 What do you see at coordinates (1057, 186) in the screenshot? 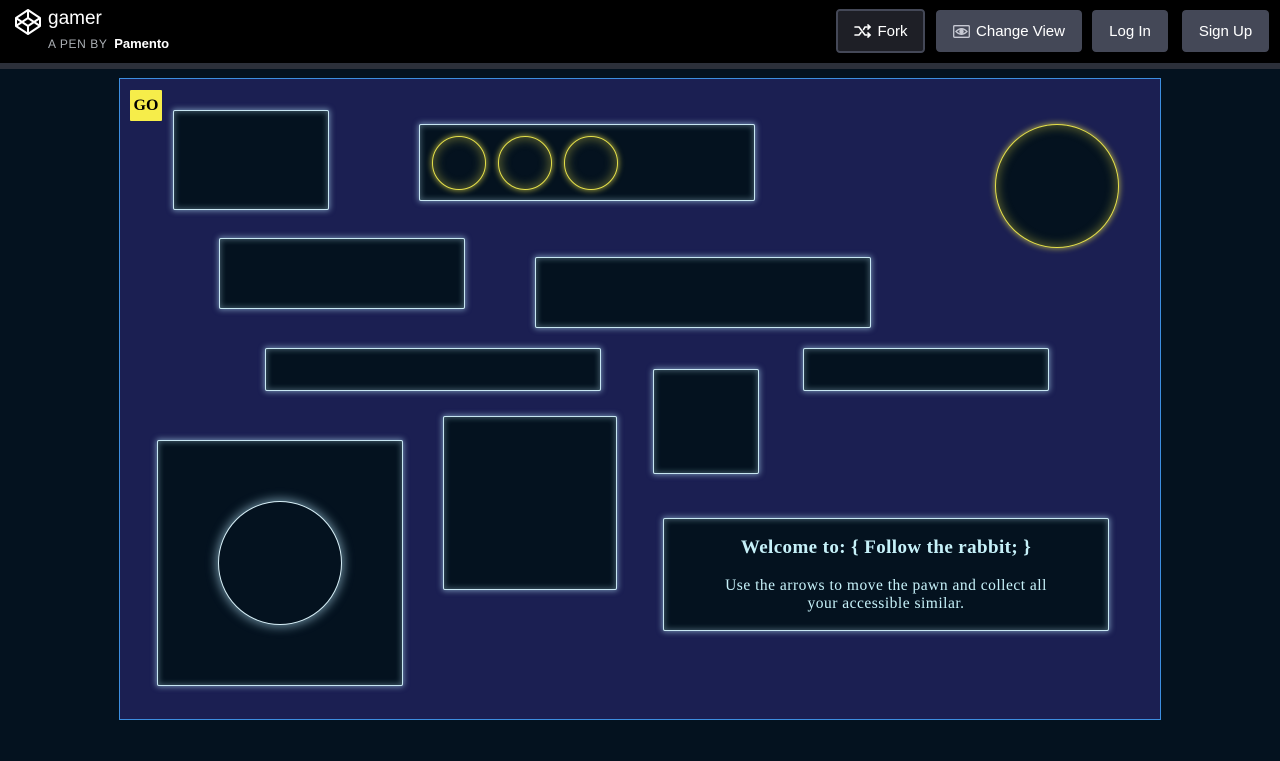
I see `target-circle` at bounding box center [1057, 186].